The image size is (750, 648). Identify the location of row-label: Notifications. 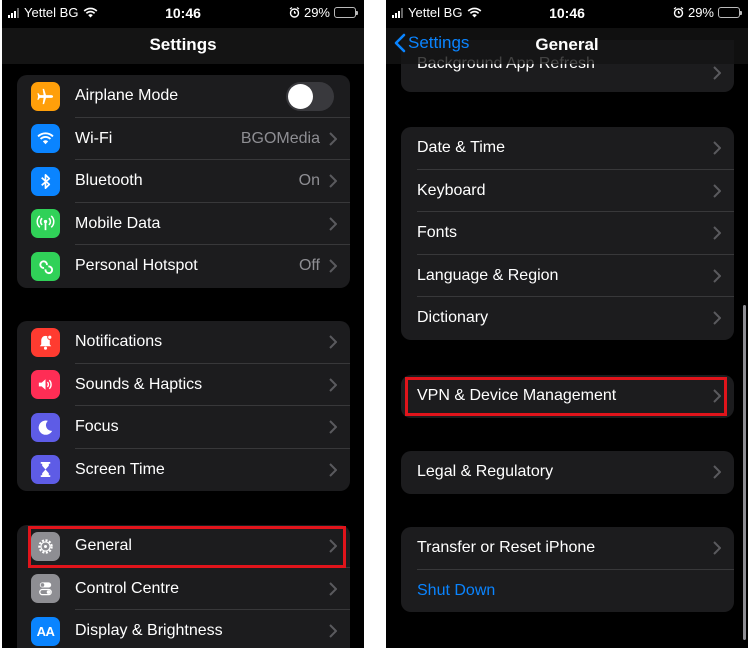
(119, 342).